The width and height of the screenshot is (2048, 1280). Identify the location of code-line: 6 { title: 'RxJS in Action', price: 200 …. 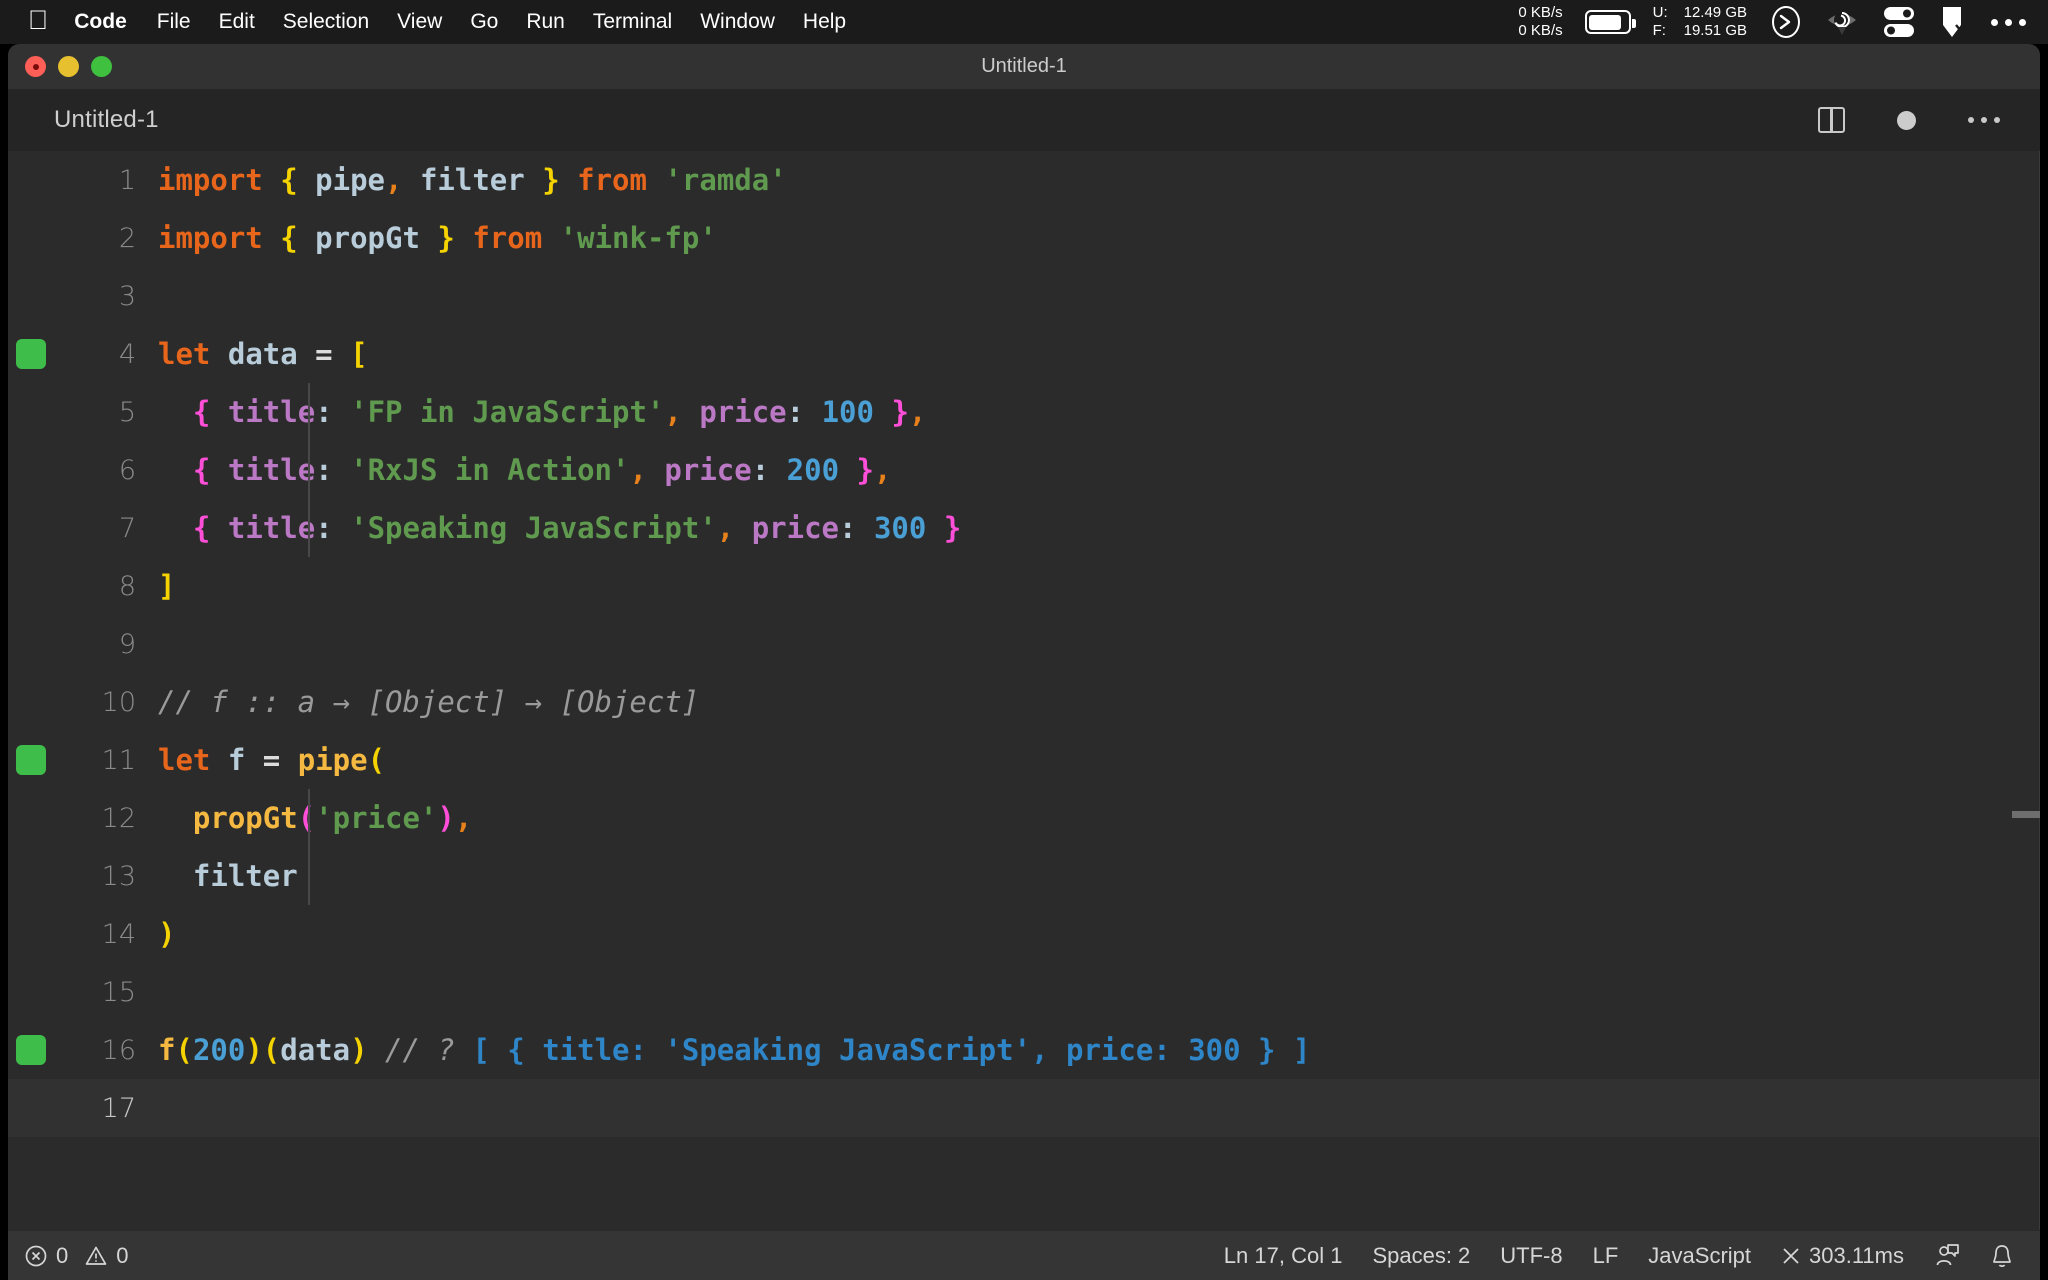
(1024, 470).